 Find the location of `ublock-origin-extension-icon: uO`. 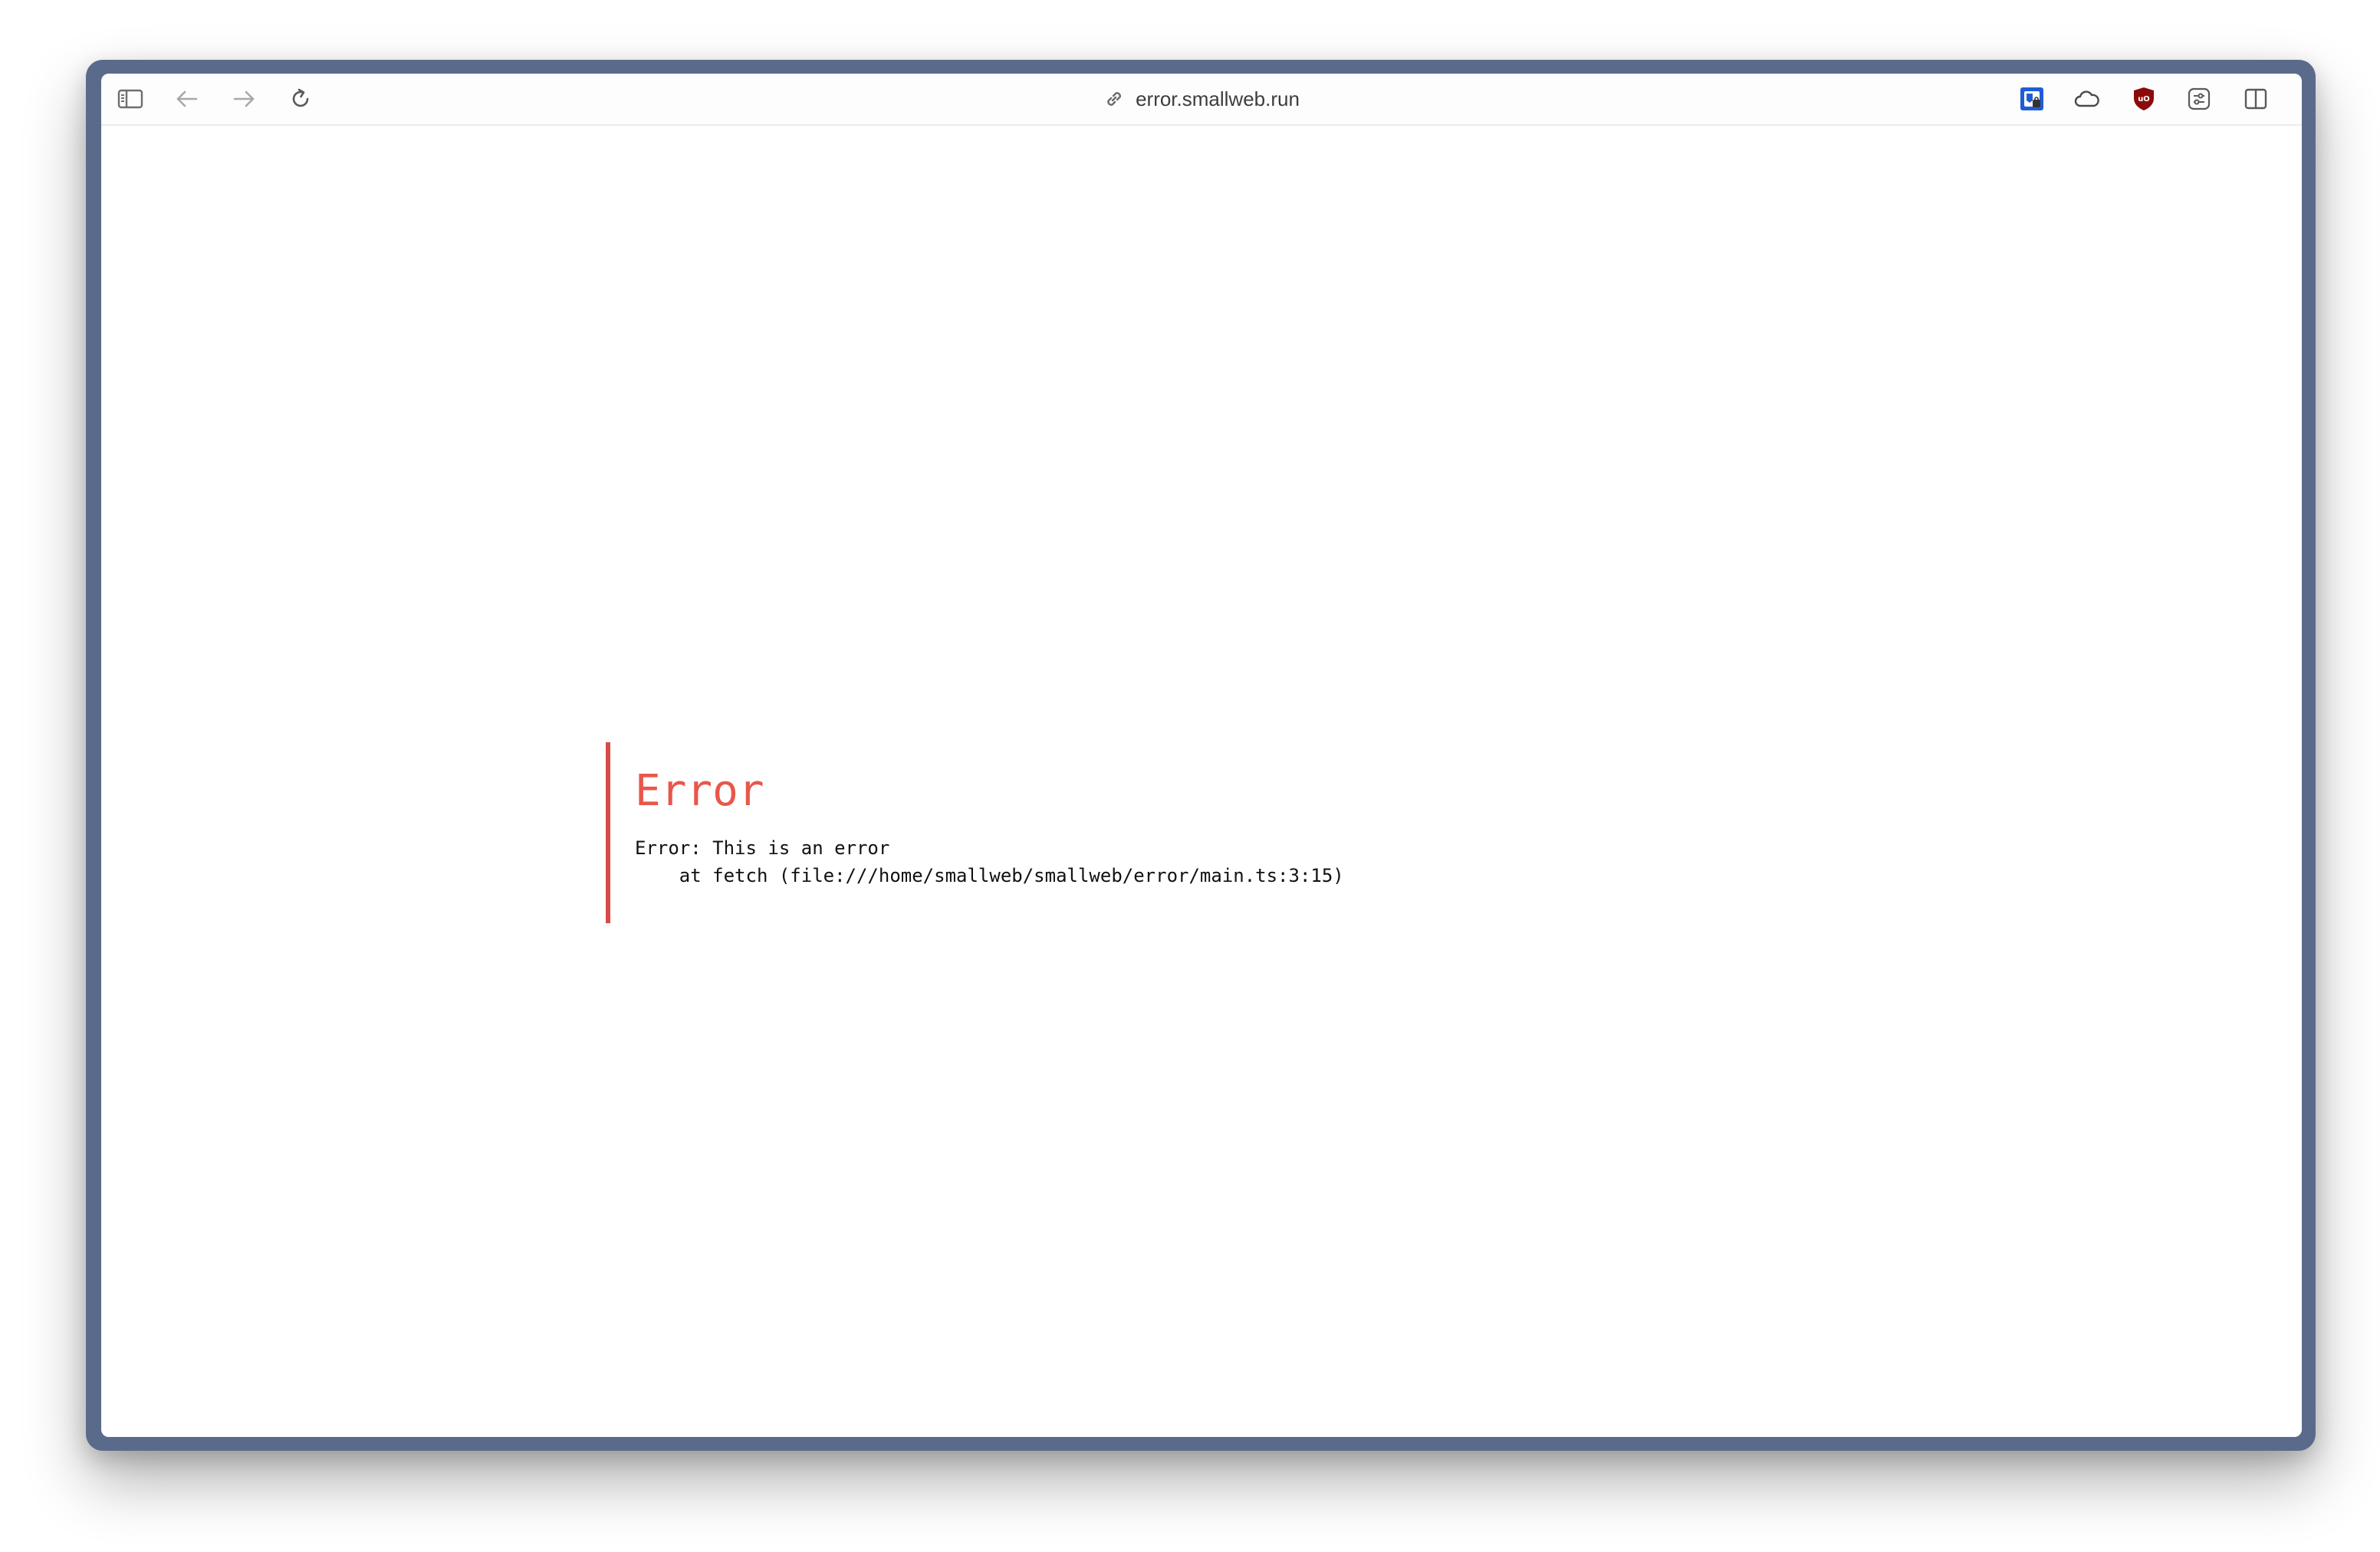

ublock-origin-extension-icon: uO is located at coordinates (2144, 99).